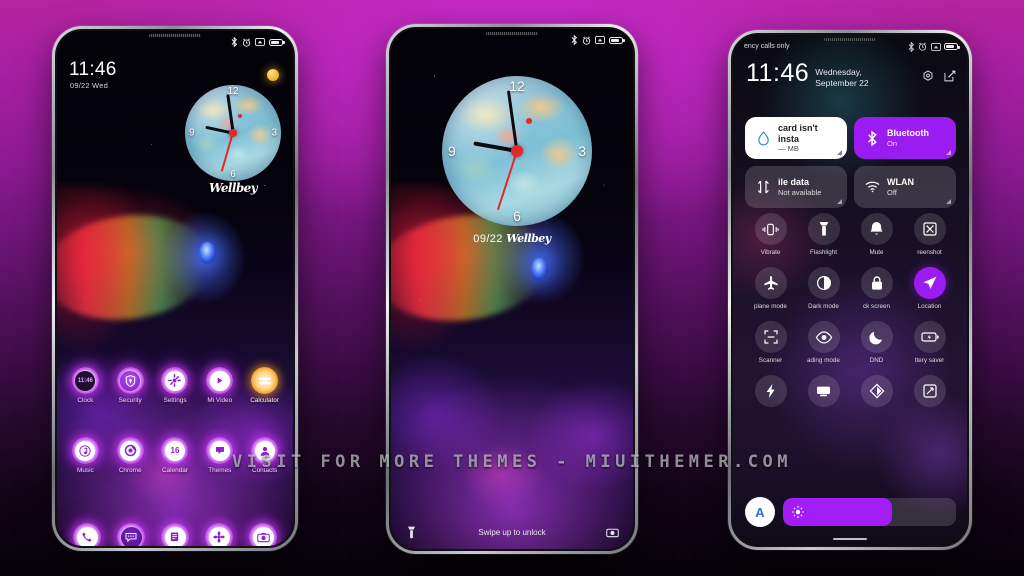  I want to click on toggle-scanner: Scanner, so click(770, 342).